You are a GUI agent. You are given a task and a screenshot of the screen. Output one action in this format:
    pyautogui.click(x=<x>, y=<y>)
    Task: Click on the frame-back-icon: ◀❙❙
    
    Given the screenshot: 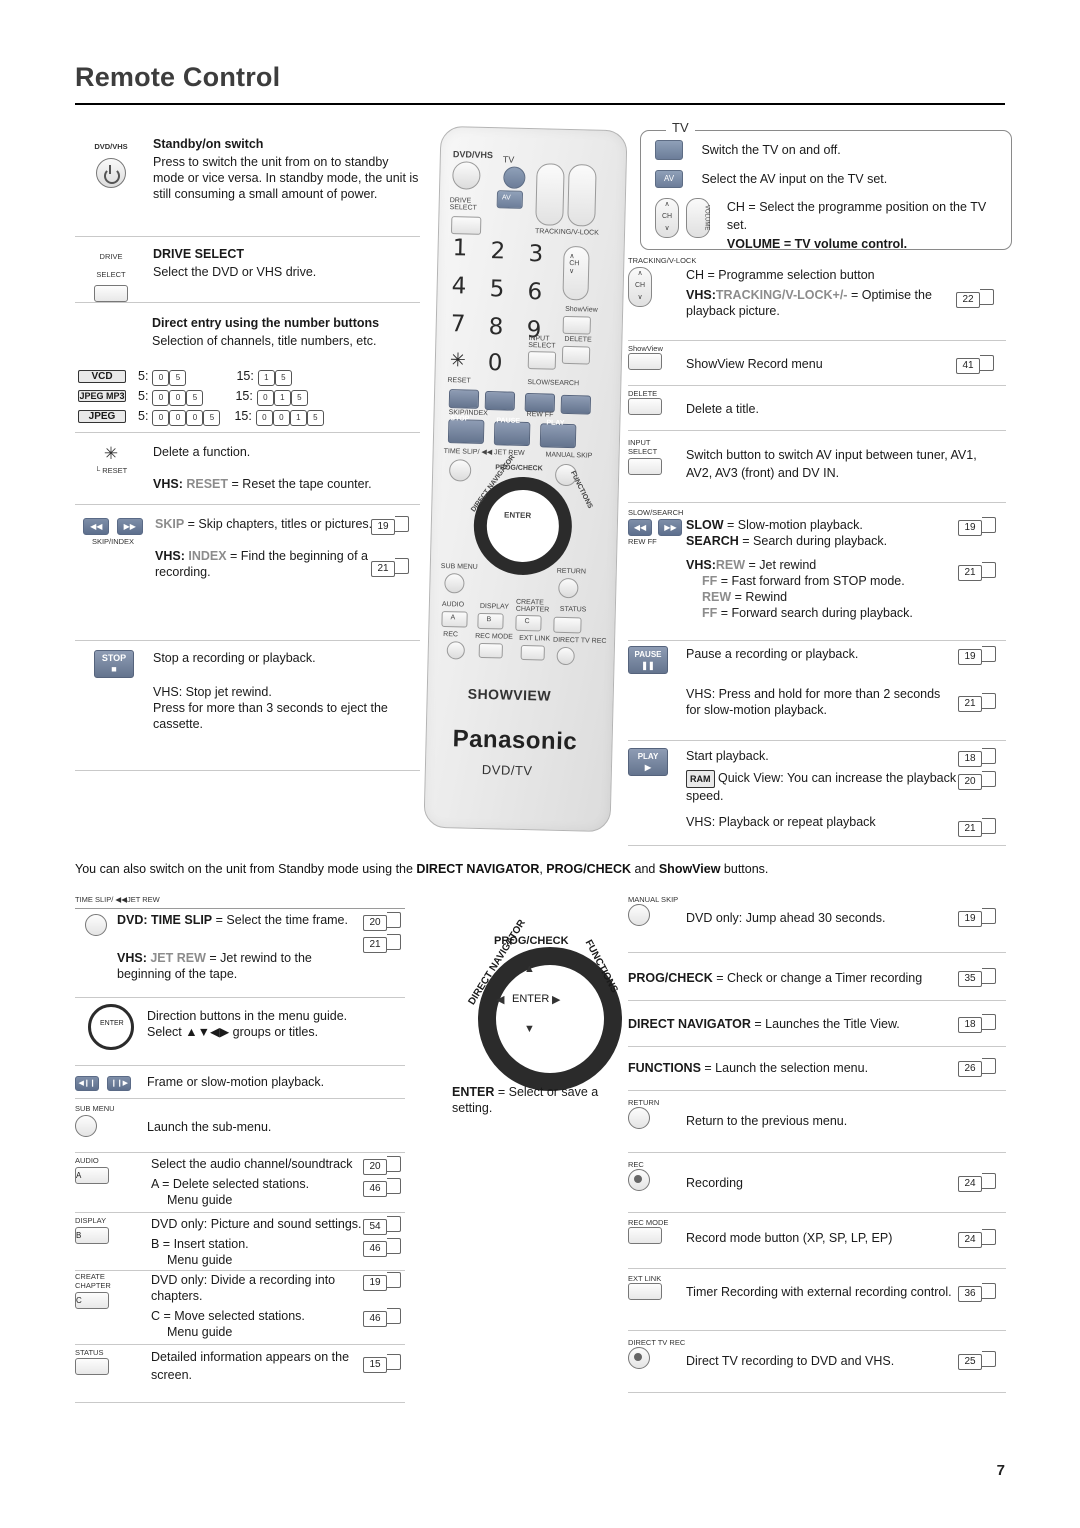 What is the action you would take?
    pyautogui.click(x=87, y=1083)
    